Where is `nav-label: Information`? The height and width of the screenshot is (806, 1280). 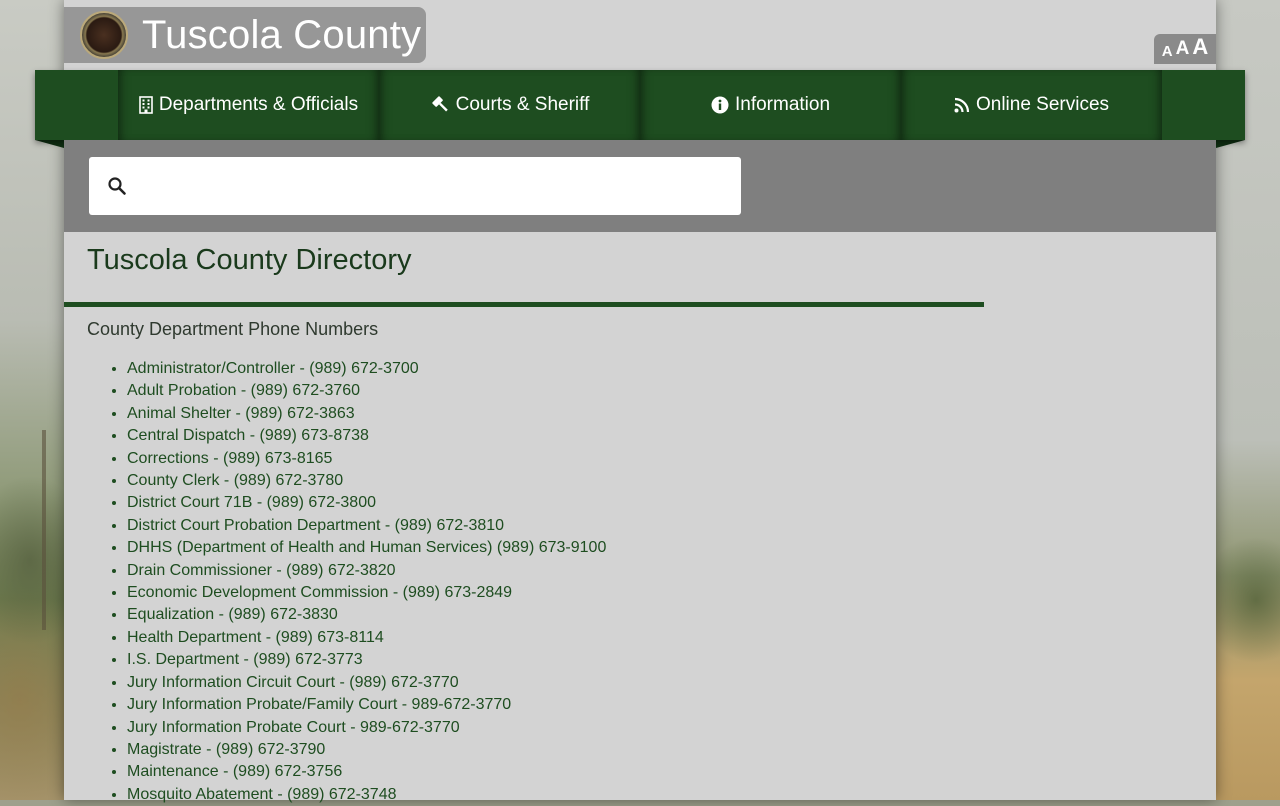 nav-label: Information is located at coordinates (782, 104).